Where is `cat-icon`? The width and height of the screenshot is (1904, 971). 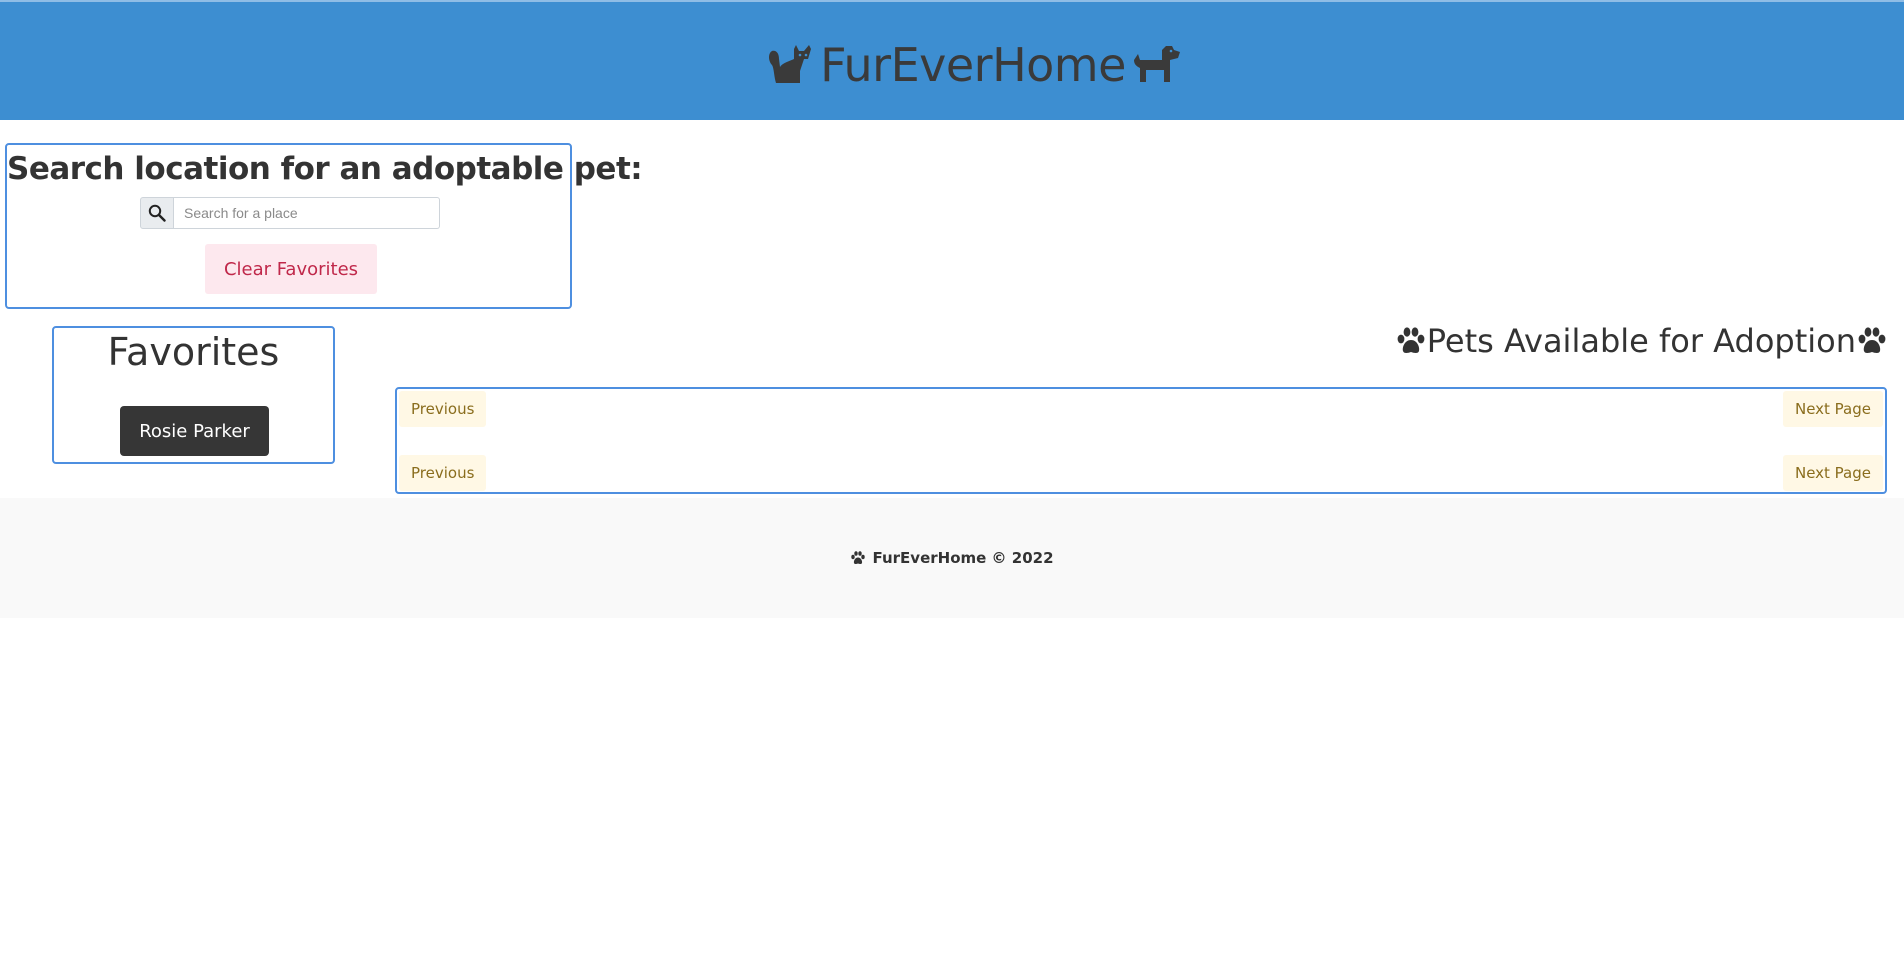
cat-icon is located at coordinates (791, 65).